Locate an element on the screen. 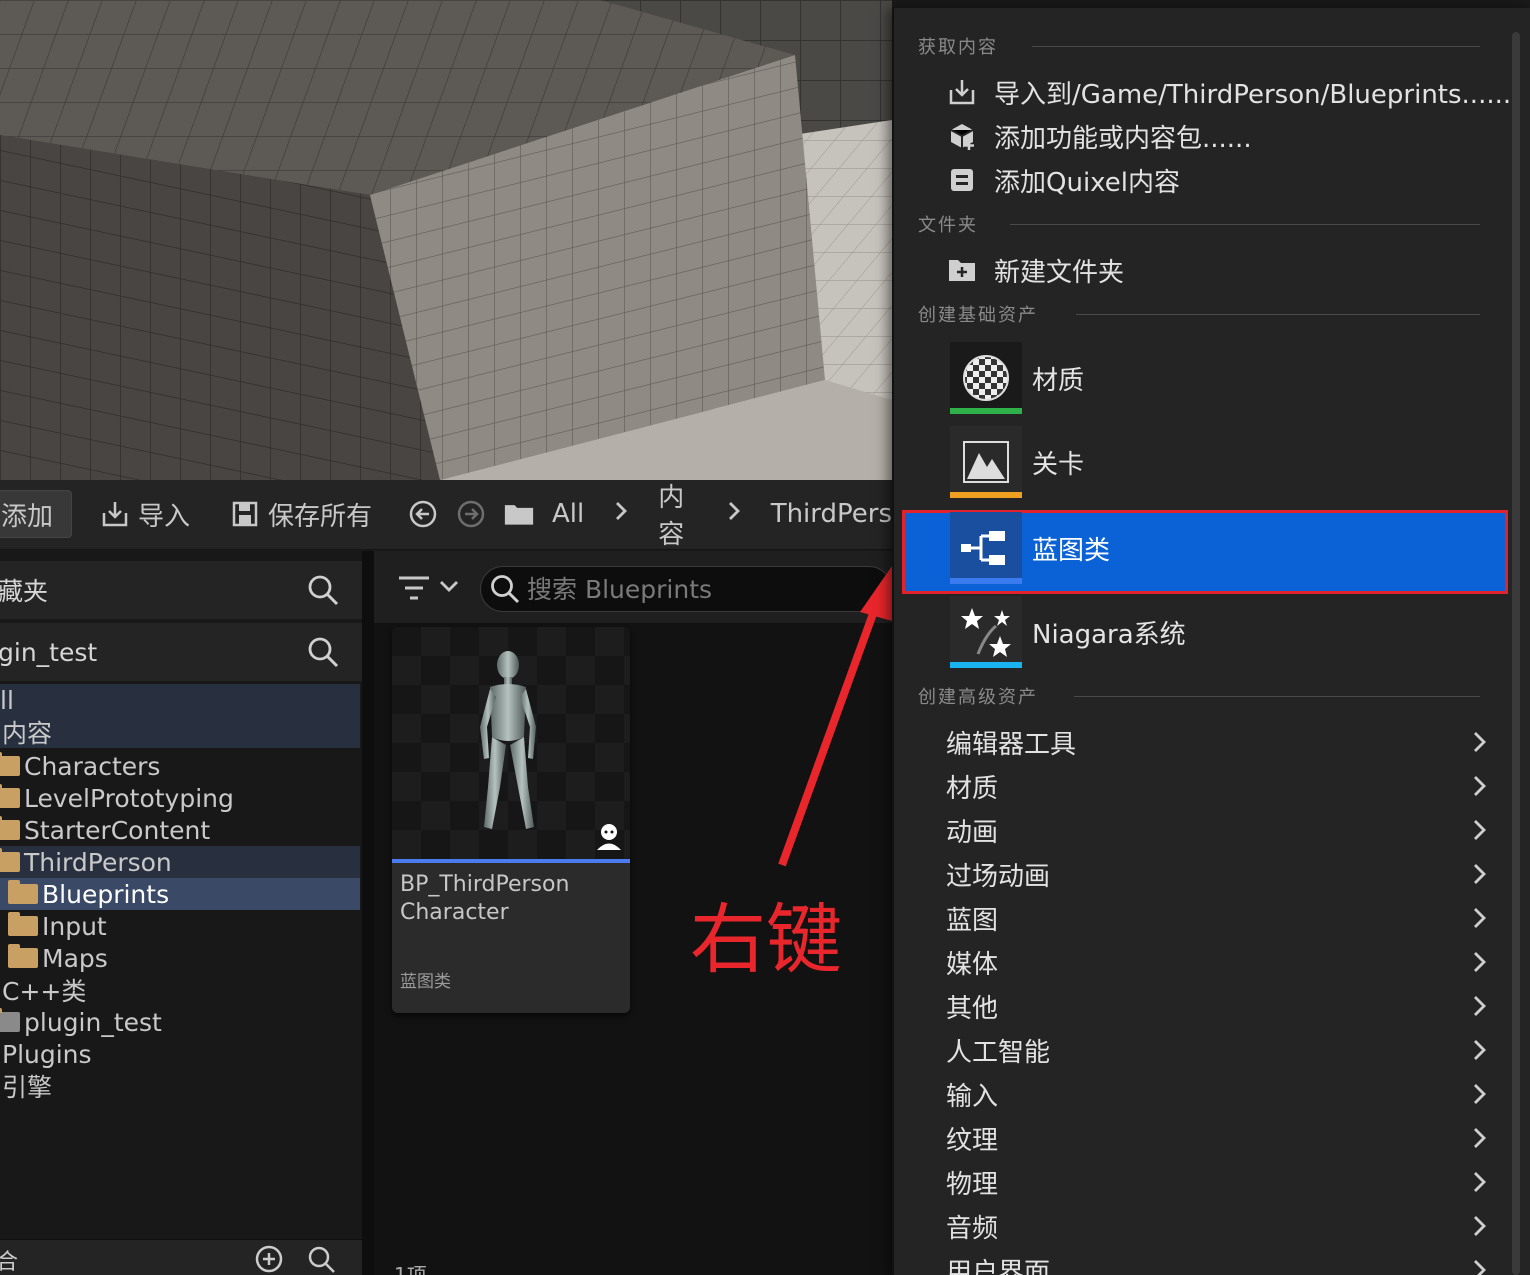 Image resolution: width=1530 pixels, height=1275 pixels. add-button: 添加 is located at coordinates (36, 514).